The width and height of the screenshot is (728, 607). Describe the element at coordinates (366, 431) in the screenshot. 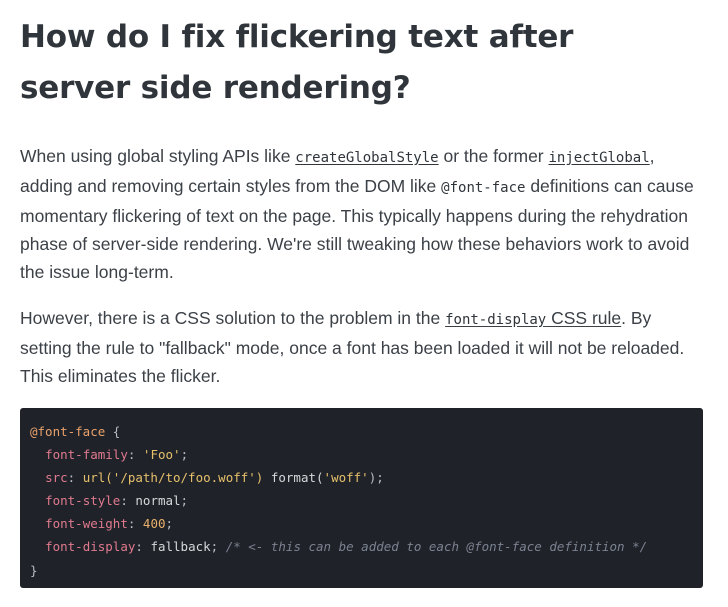

I see `code-line: @font-face {` at that location.